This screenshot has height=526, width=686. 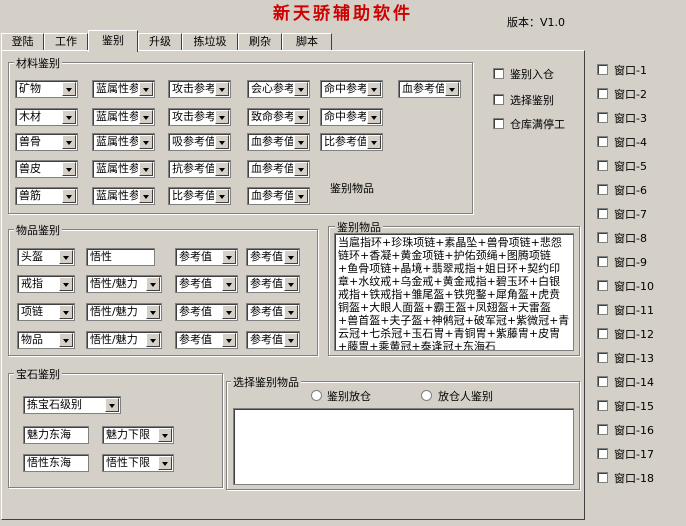 I want to click on material-type-select: 木材, so click(x=46, y=117).